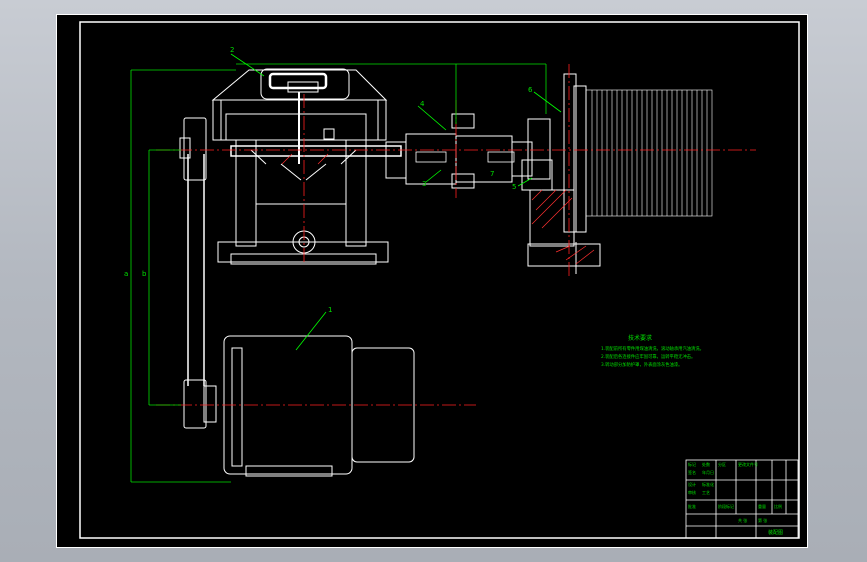 Image resolution: width=867 pixels, height=562 pixels. What do you see at coordinates (775, 532) in the screenshot?
I see `tb-drawing-name: 装配图` at bounding box center [775, 532].